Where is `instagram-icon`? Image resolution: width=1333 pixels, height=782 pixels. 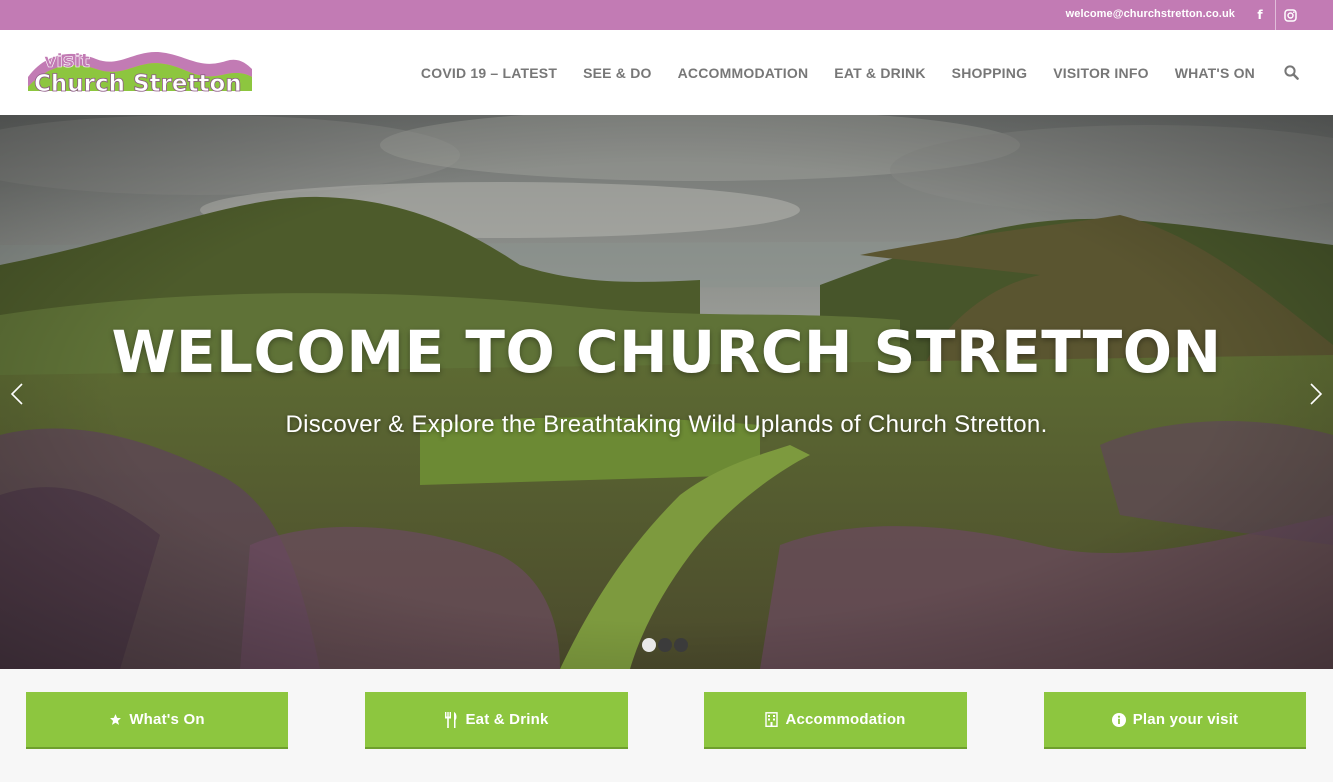
instagram-icon is located at coordinates (1290, 15).